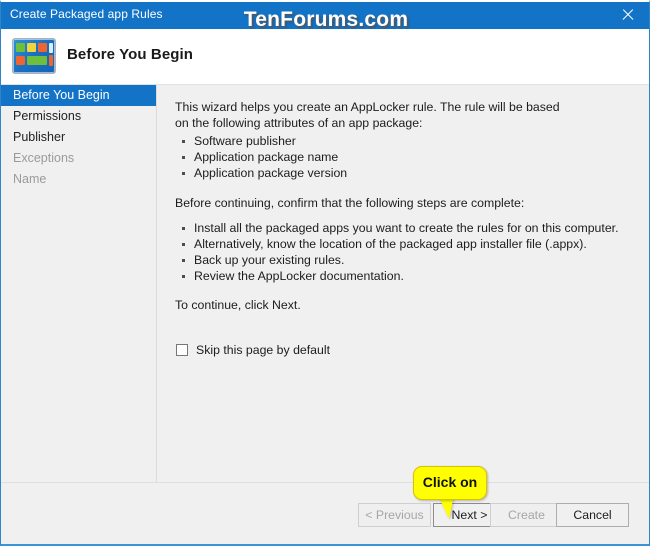 The image size is (650, 546). What do you see at coordinates (78, 179) in the screenshot?
I see `sidebar-item-name: Name` at bounding box center [78, 179].